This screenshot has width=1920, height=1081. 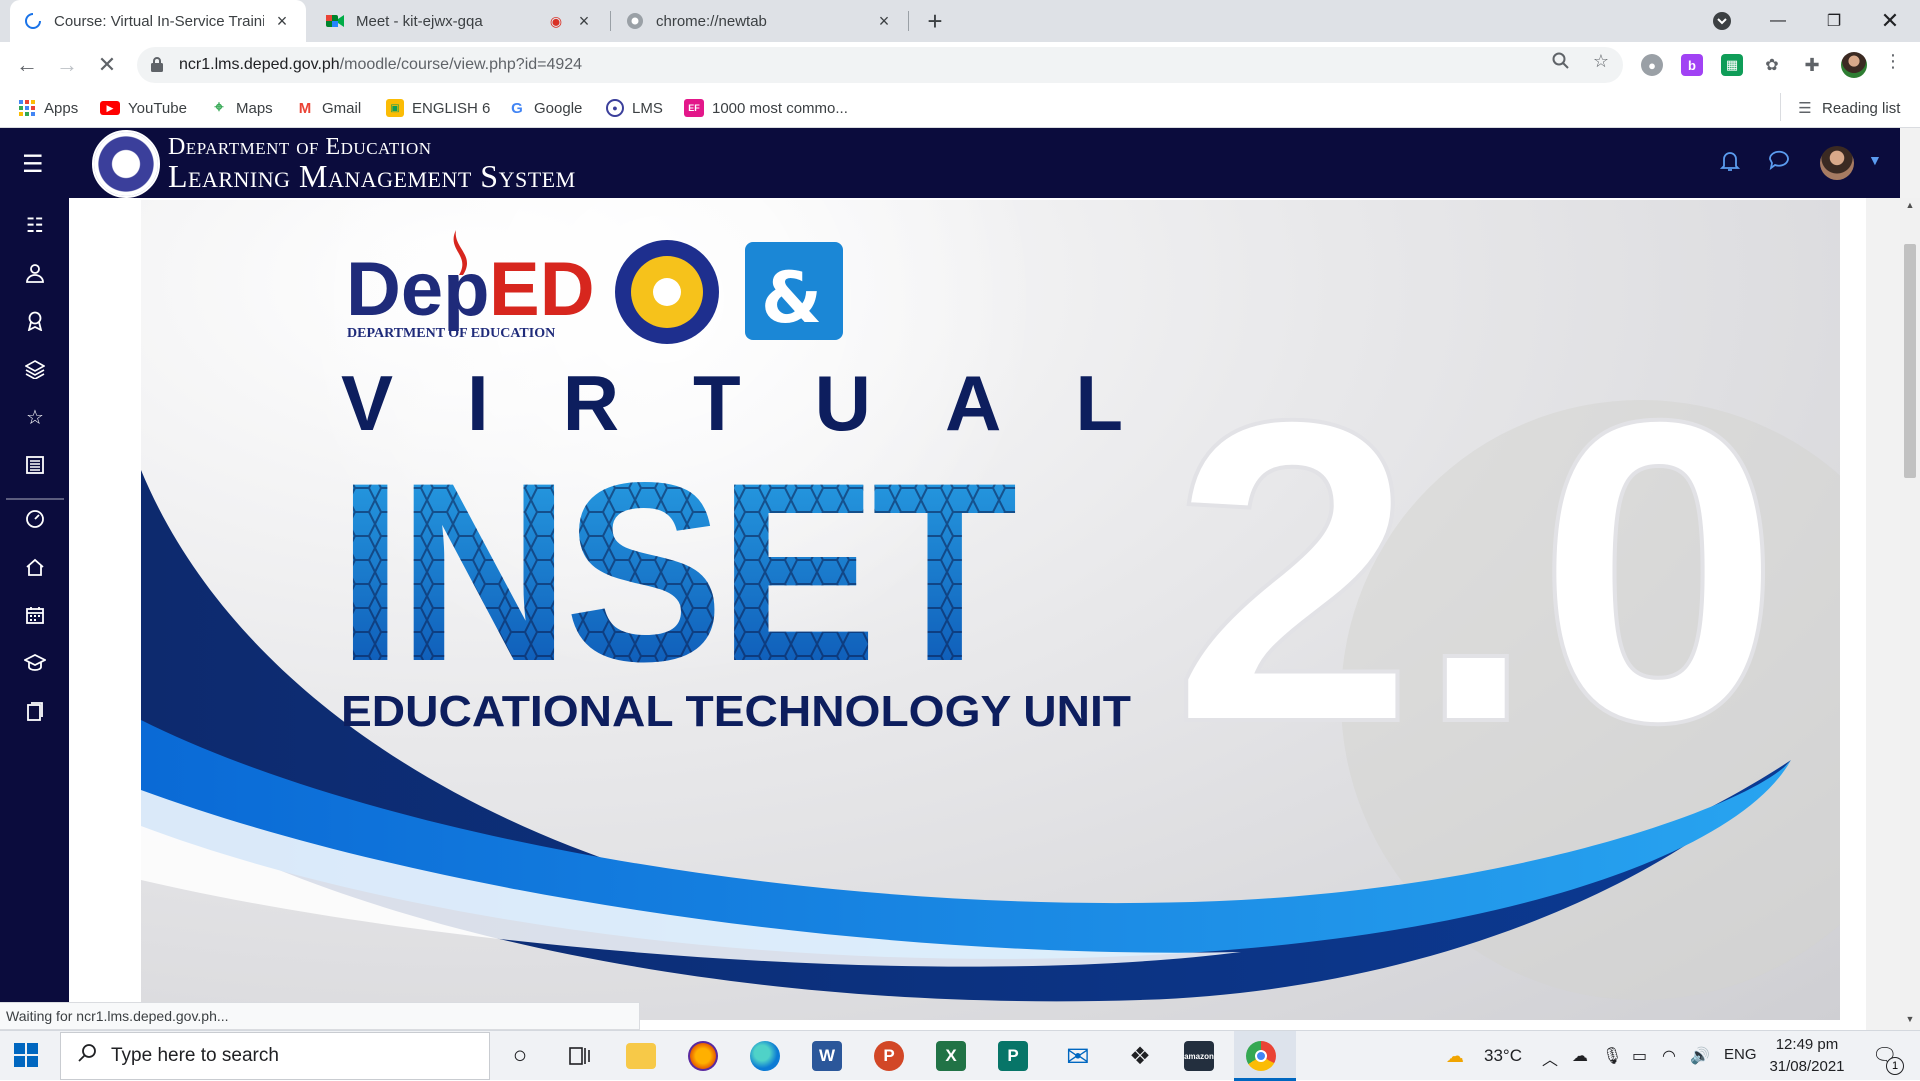 What do you see at coordinates (157, 108) in the screenshot?
I see `bookmark-label: YouTube` at bounding box center [157, 108].